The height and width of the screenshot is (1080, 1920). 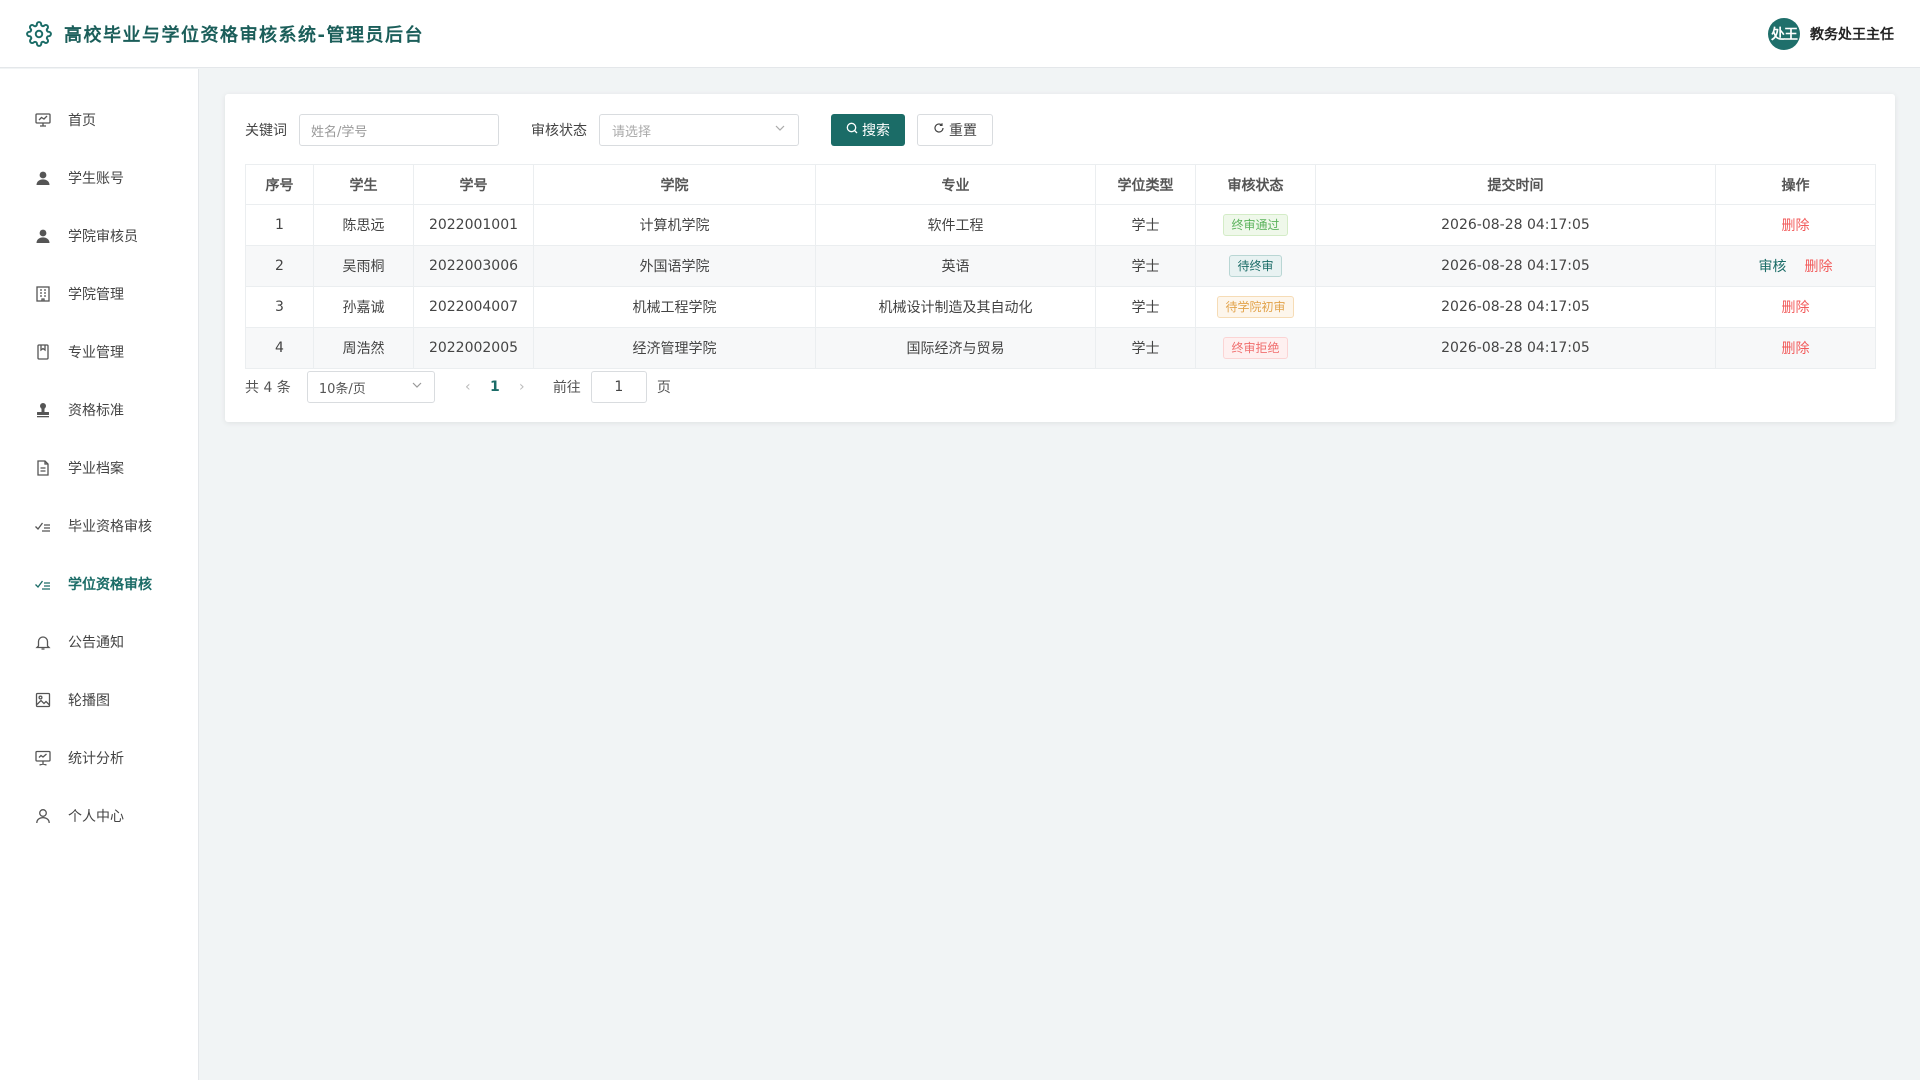 What do you see at coordinates (1255, 184) in the screenshot?
I see `column-header: 审核状态` at bounding box center [1255, 184].